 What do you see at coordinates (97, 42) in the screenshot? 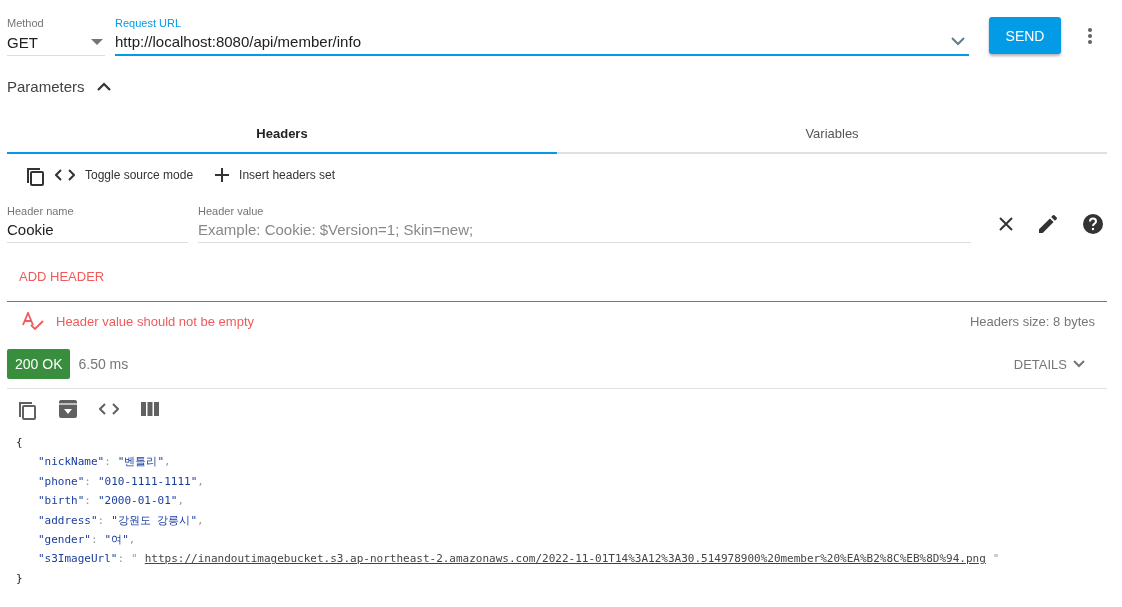
I see `dropdown-caret-icon` at bounding box center [97, 42].